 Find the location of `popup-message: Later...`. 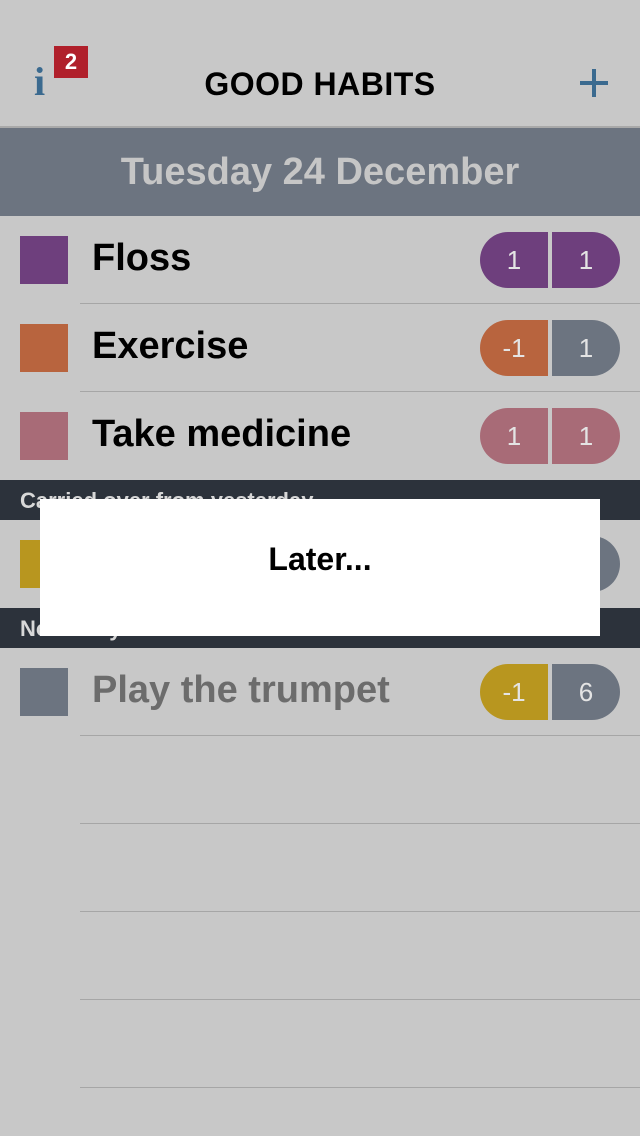

popup-message: Later... is located at coordinates (320, 559).